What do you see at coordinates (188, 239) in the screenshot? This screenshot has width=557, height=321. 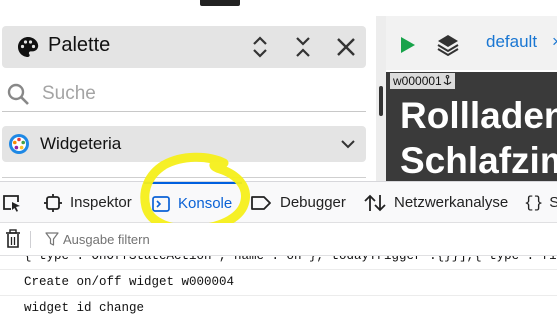 I see `console-filter-input` at bounding box center [188, 239].